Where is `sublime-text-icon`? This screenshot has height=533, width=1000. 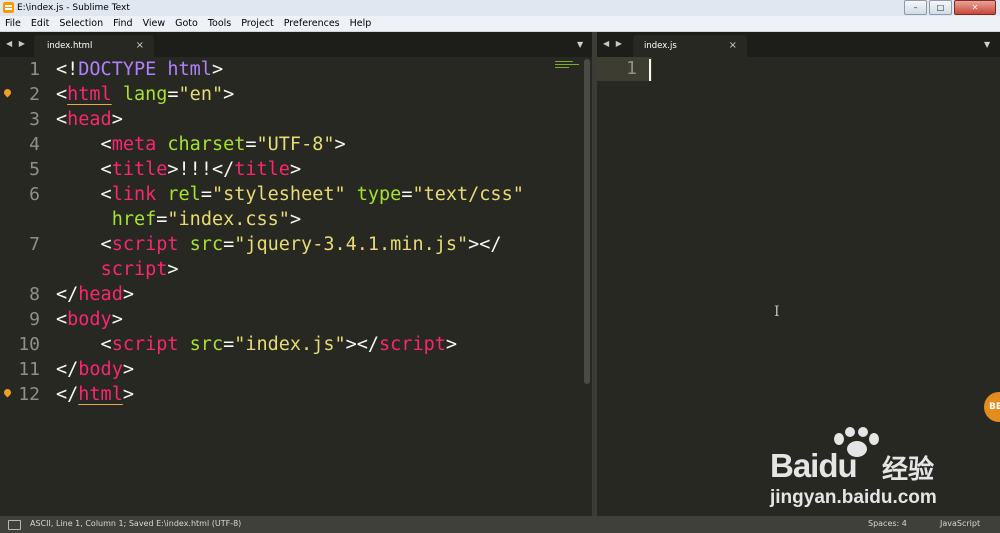 sublime-text-icon is located at coordinates (8, 7).